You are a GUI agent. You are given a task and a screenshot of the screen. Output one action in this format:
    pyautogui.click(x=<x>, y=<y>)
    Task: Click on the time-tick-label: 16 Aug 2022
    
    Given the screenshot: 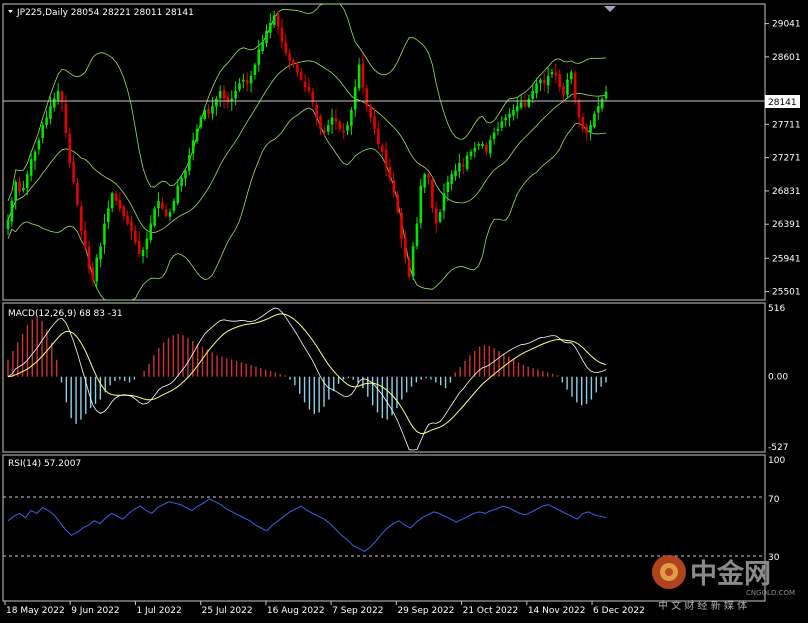 What is the action you would take?
    pyautogui.click(x=296, y=611)
    